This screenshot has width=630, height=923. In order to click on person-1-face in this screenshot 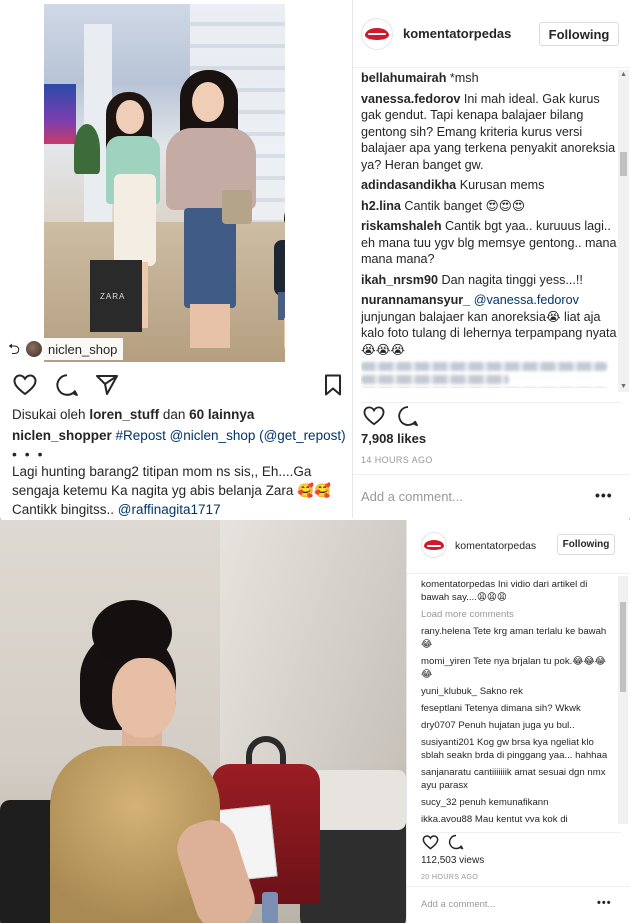, I will do `click(130, 117)`.